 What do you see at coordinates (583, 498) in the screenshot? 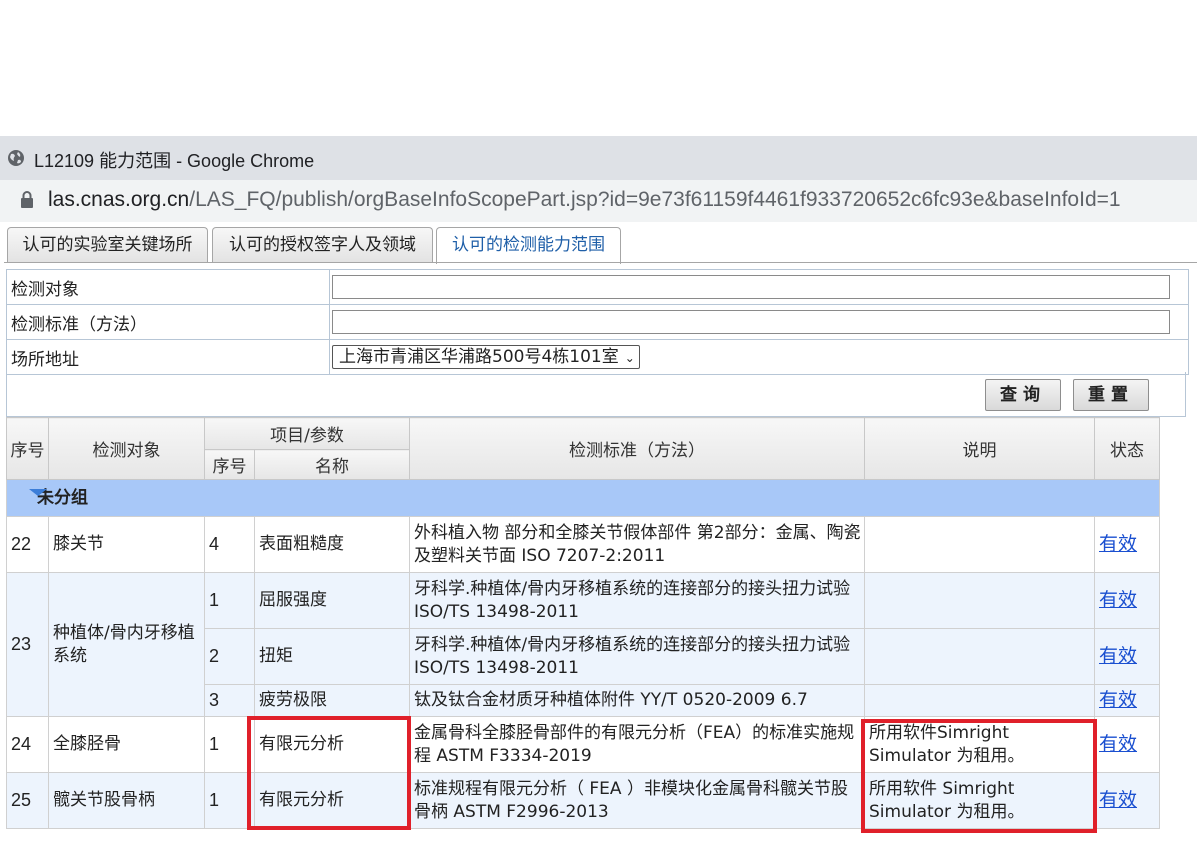
I see `group-row: 未分组` at bounding box center [583, 498].